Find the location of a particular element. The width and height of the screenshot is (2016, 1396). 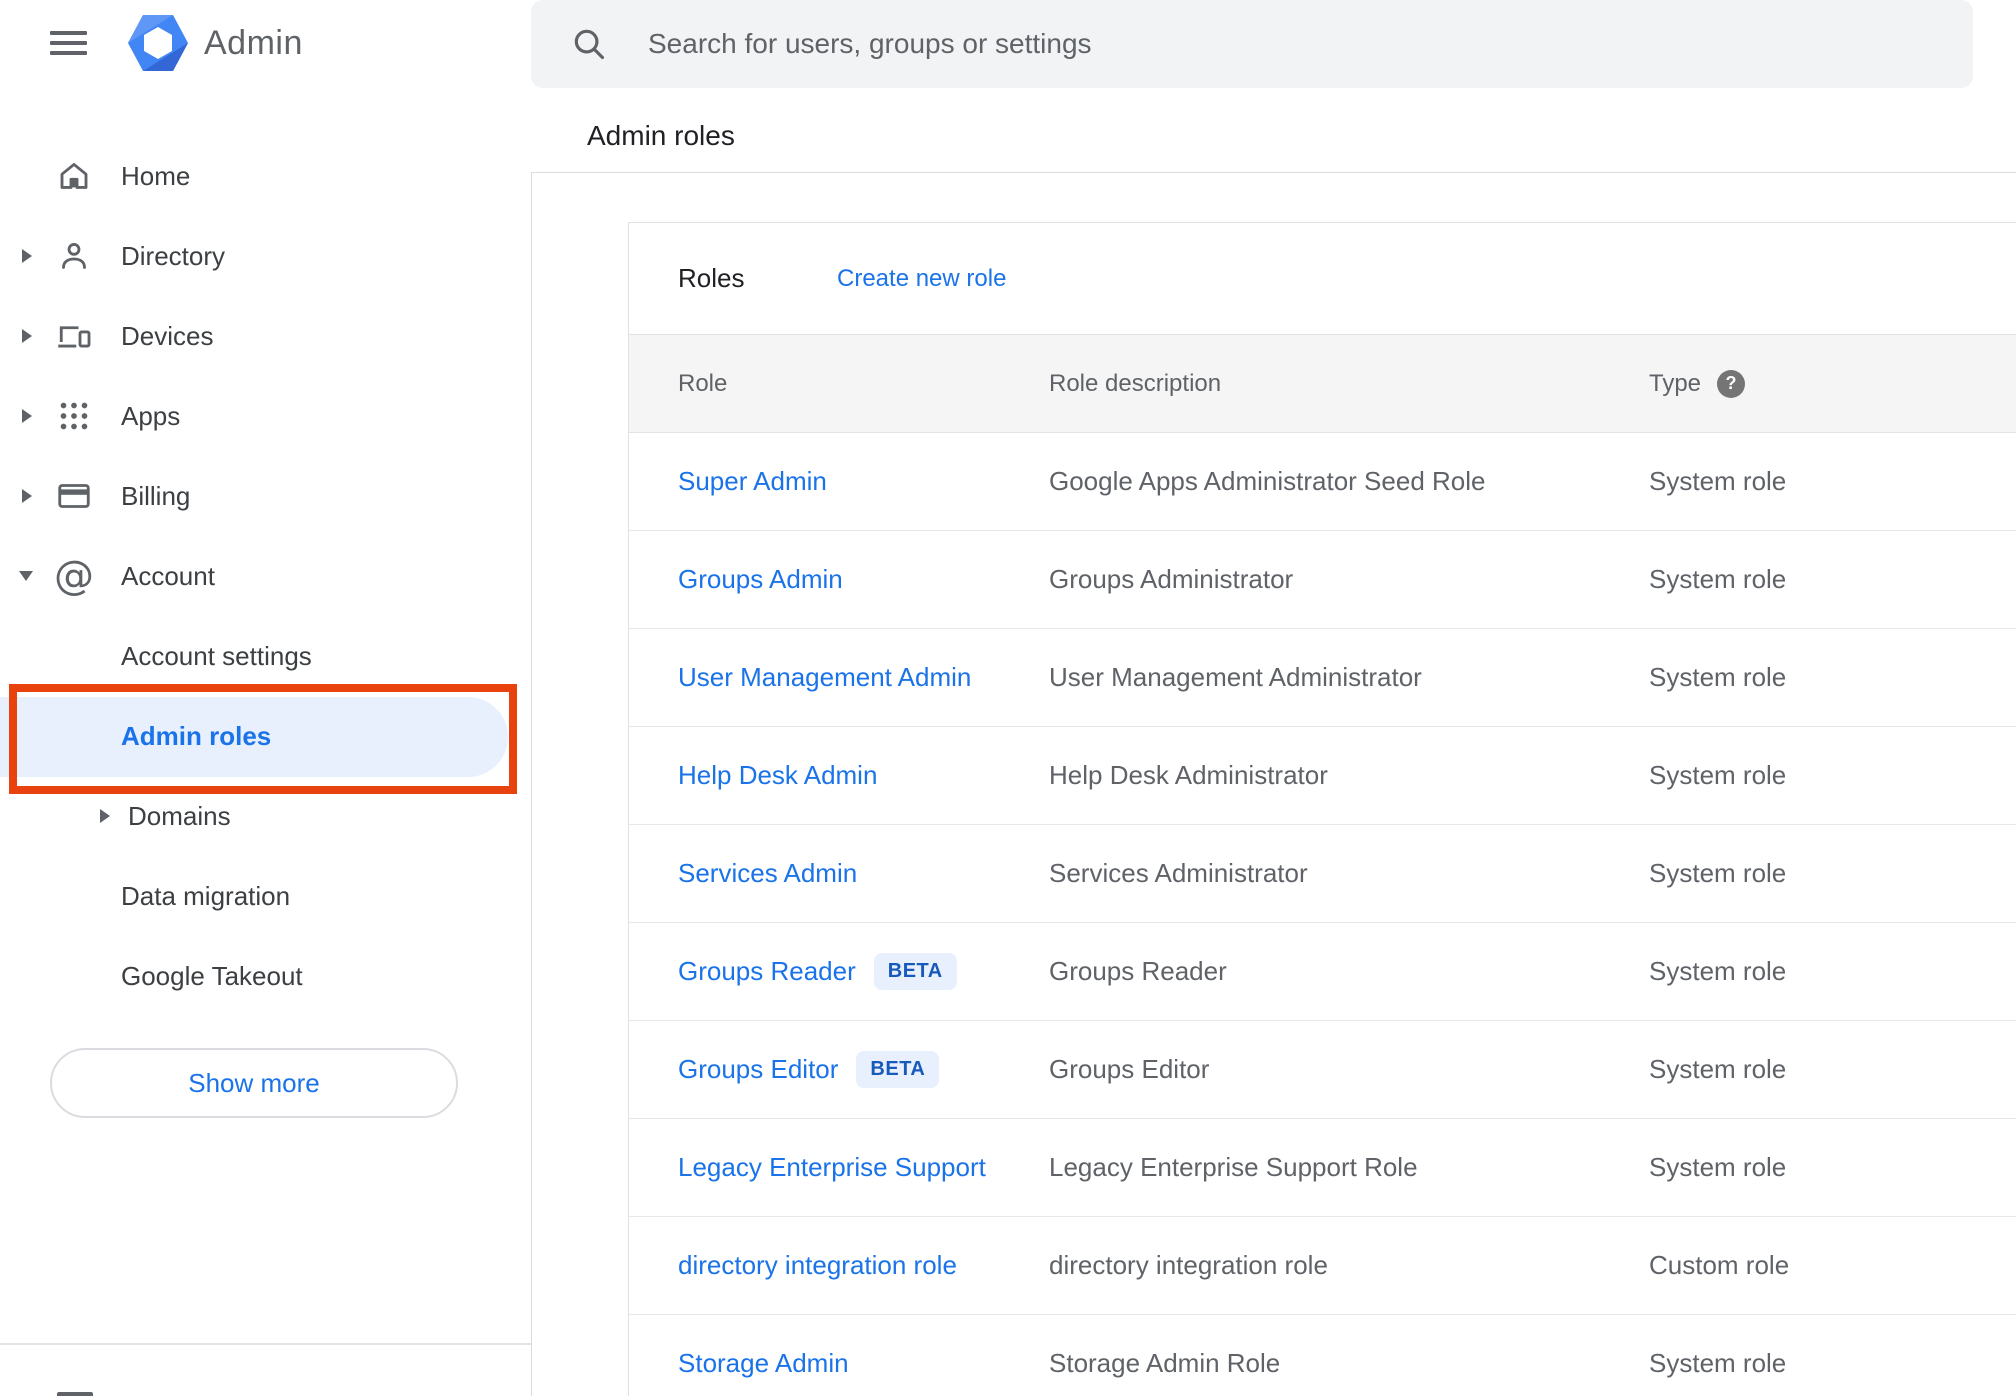

sidebar-item-data-migration: Data migration is located at coordinates (265, 896).